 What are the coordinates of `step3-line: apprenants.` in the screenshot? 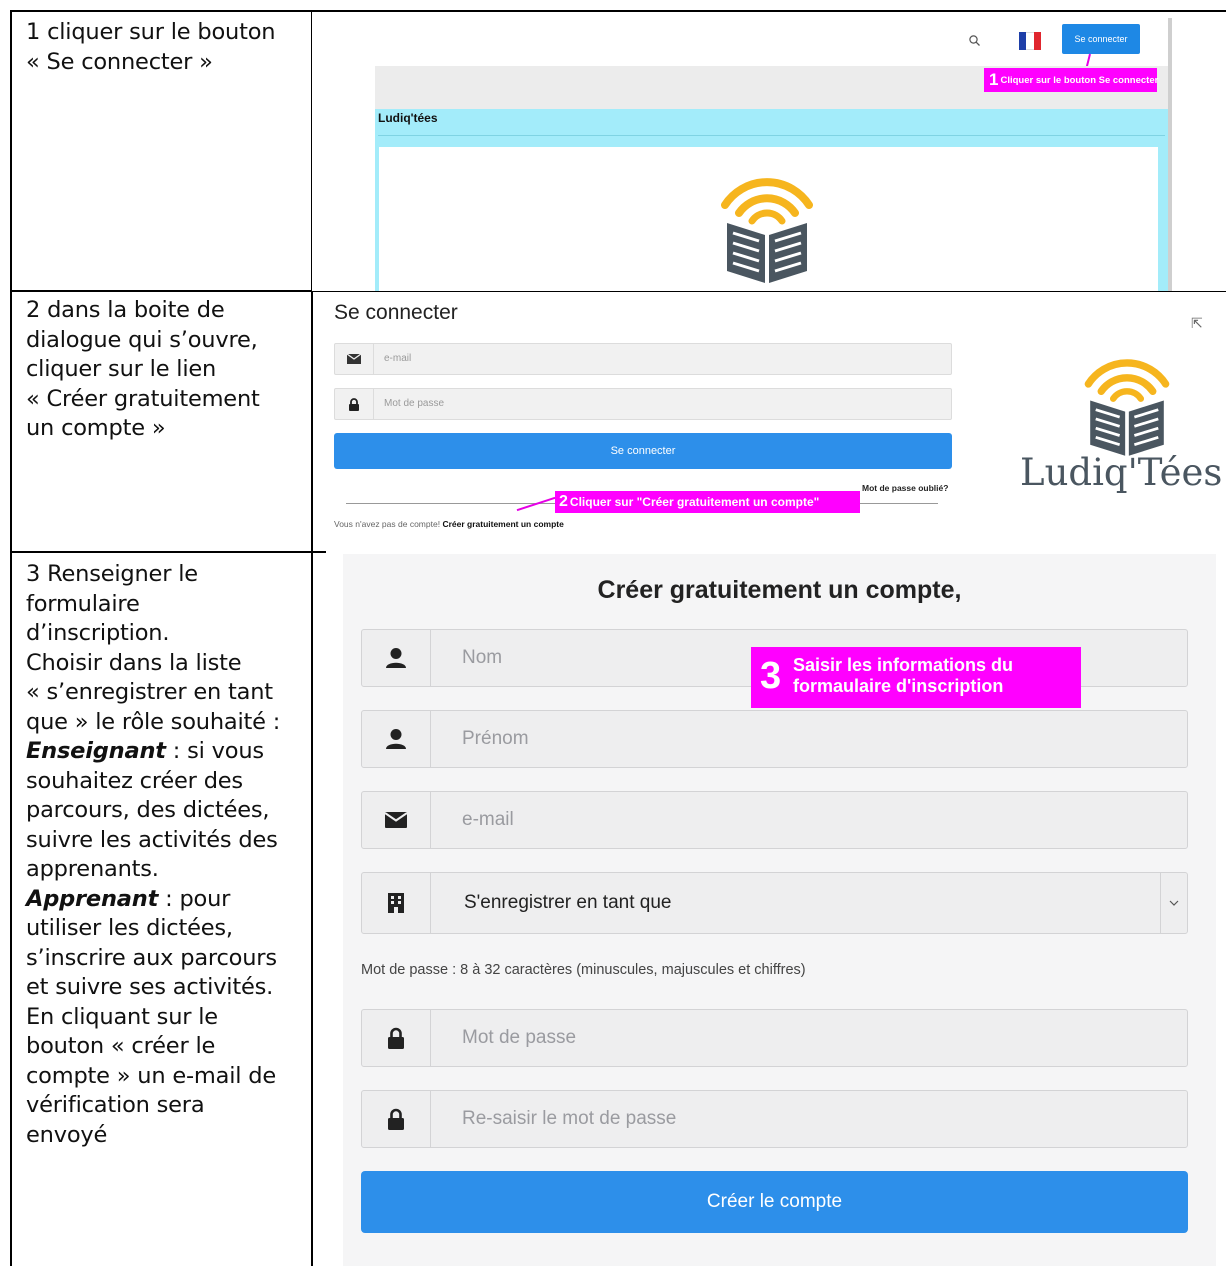 It's located at (92, 869).